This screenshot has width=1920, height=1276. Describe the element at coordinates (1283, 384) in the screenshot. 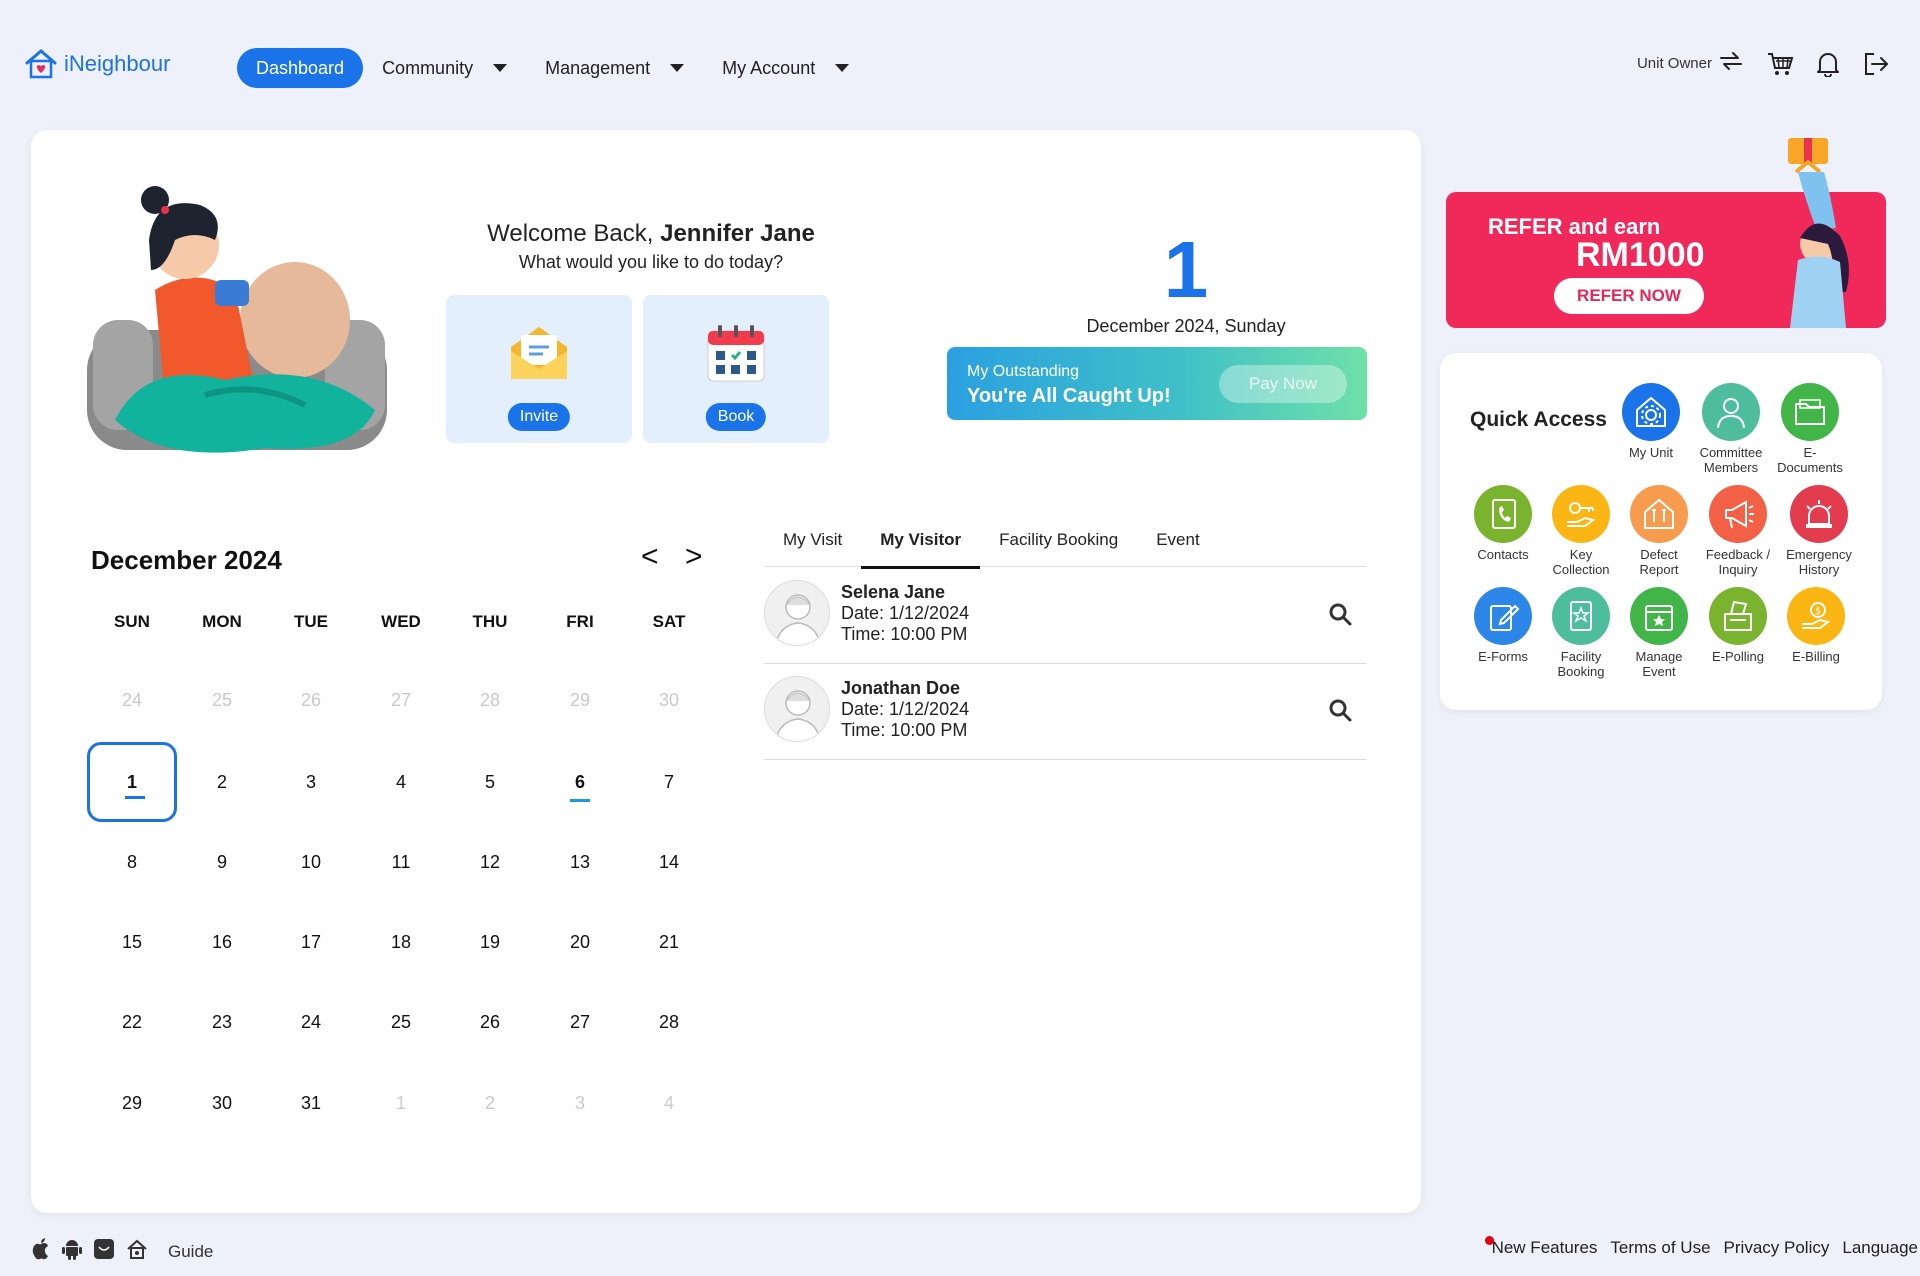

I see `pay-now-button: Pay Now` at that location.